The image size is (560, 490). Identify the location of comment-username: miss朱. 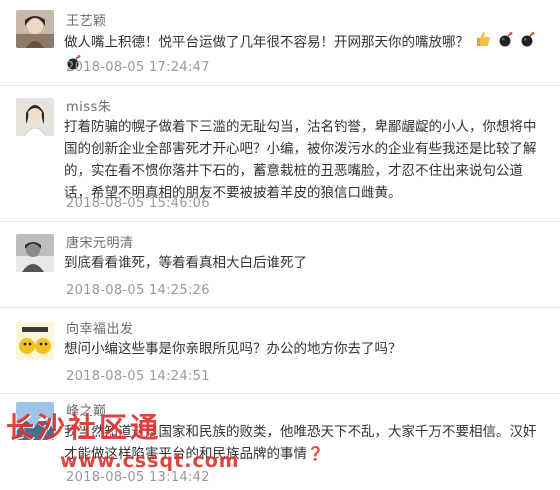
(88, 105).